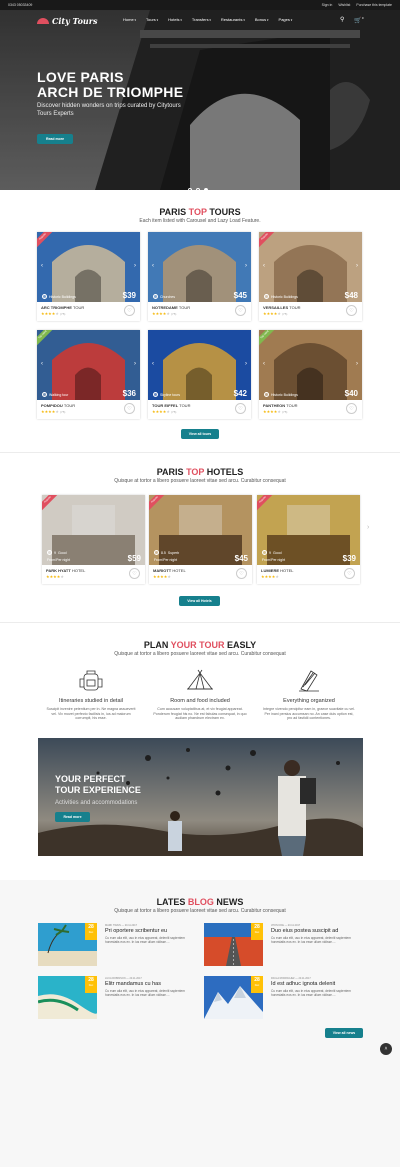 This screenshot has height=1167, width=400. What do you see at coordinates (136, 931) in the screenshot?
I see `post-title: Pri oportere scribentur eu` at bounding box center [136, 931].